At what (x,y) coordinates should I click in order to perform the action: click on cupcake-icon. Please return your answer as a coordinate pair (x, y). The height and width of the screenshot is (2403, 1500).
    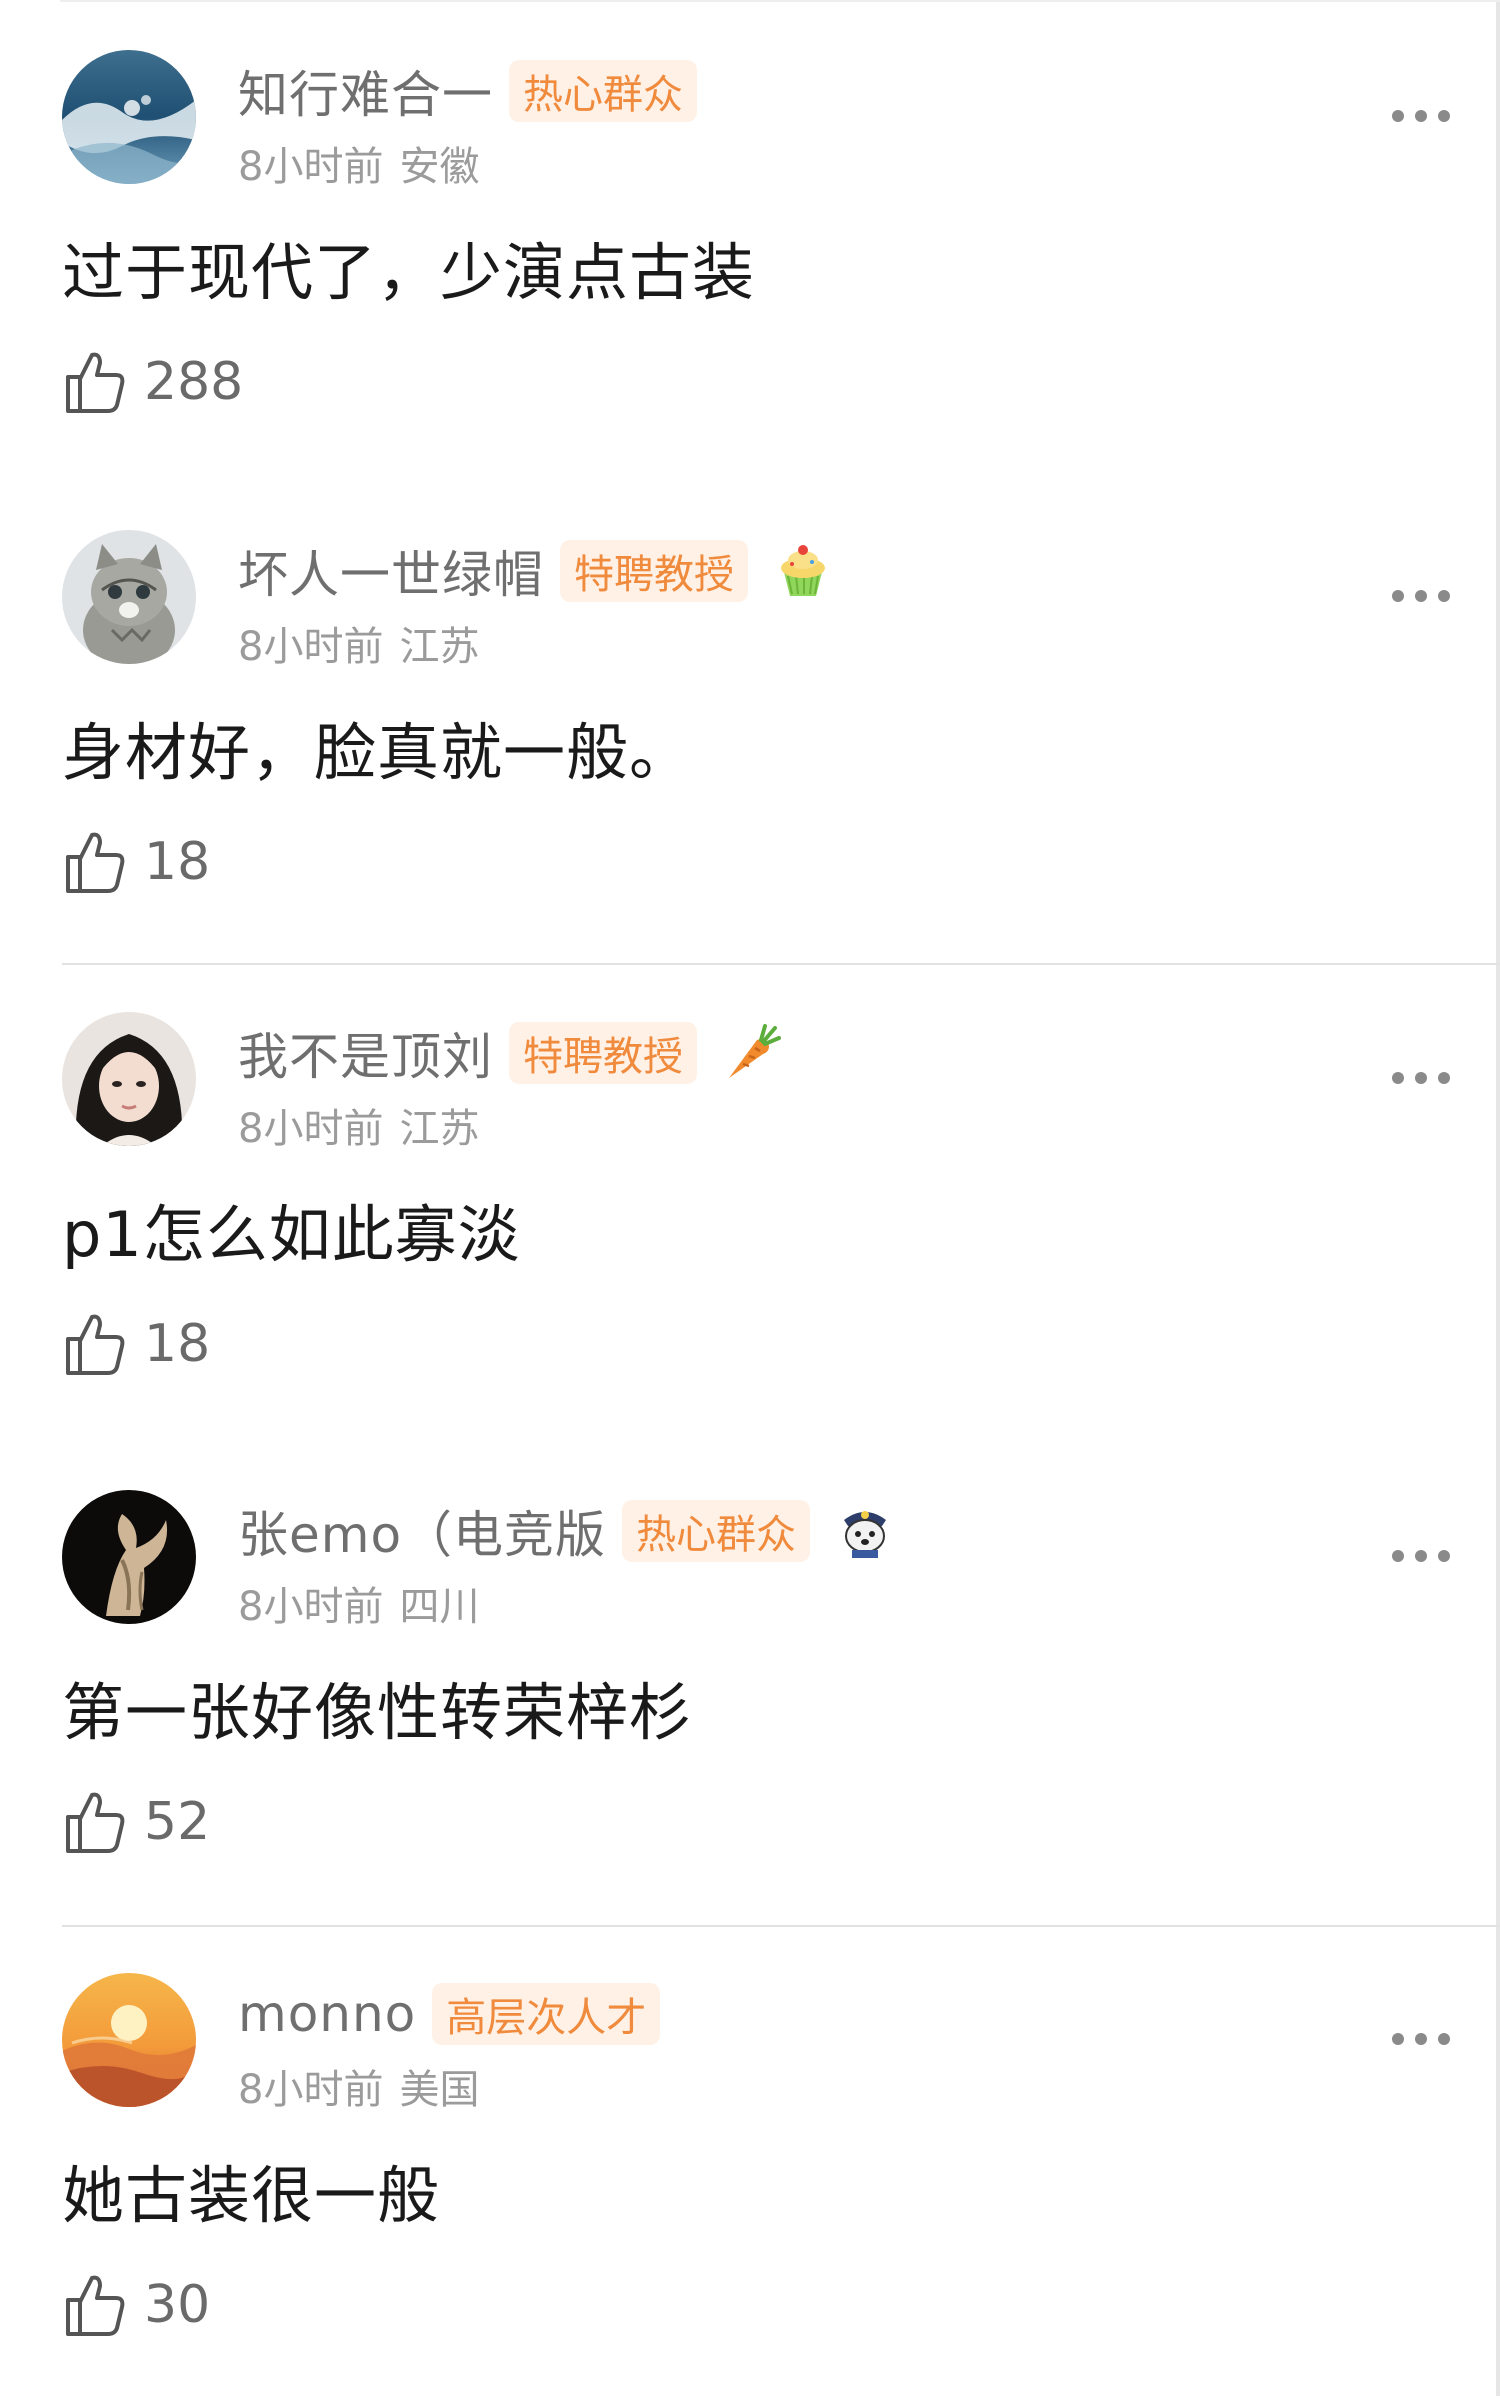
    Looking at the image, I should click on (803, 570).